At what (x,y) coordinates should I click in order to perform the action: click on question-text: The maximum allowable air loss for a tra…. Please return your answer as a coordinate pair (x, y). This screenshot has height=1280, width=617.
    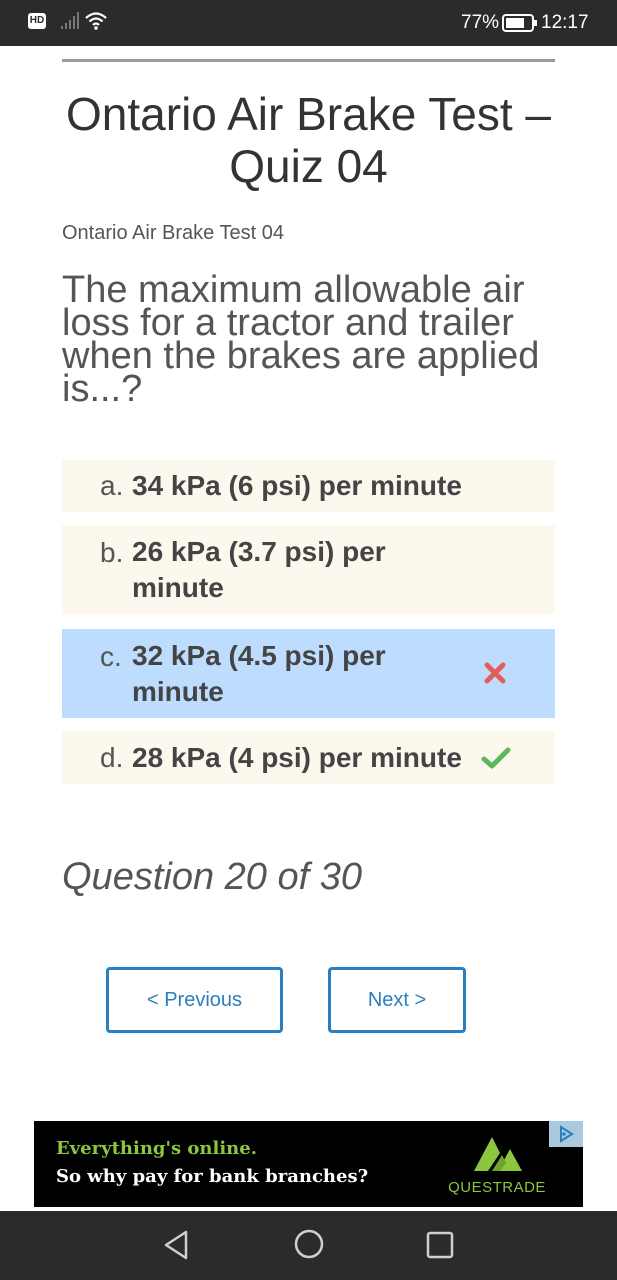
    Looking at the image, I should click on (301, 339).